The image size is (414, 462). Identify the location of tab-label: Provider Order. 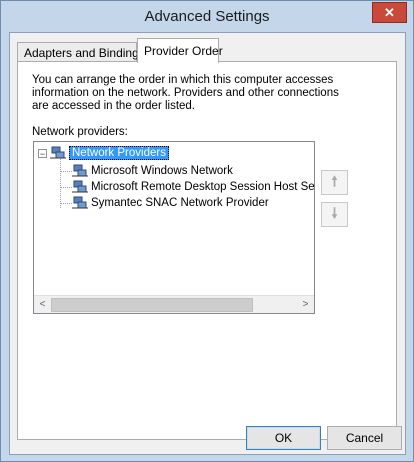
(183, 51).